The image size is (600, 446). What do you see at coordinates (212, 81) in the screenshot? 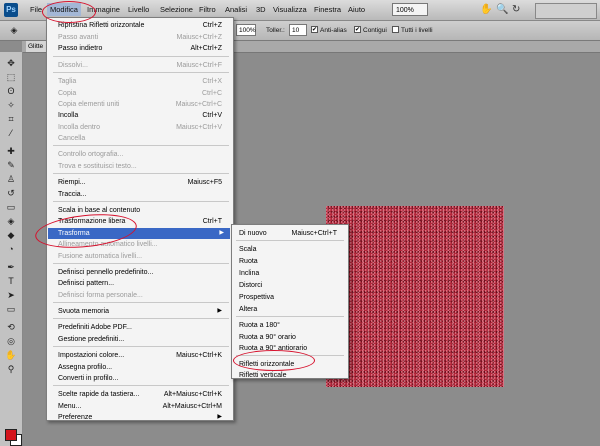
I see `menu-item-shortcut: Ctrl+X` at bounding box center [212, 81].